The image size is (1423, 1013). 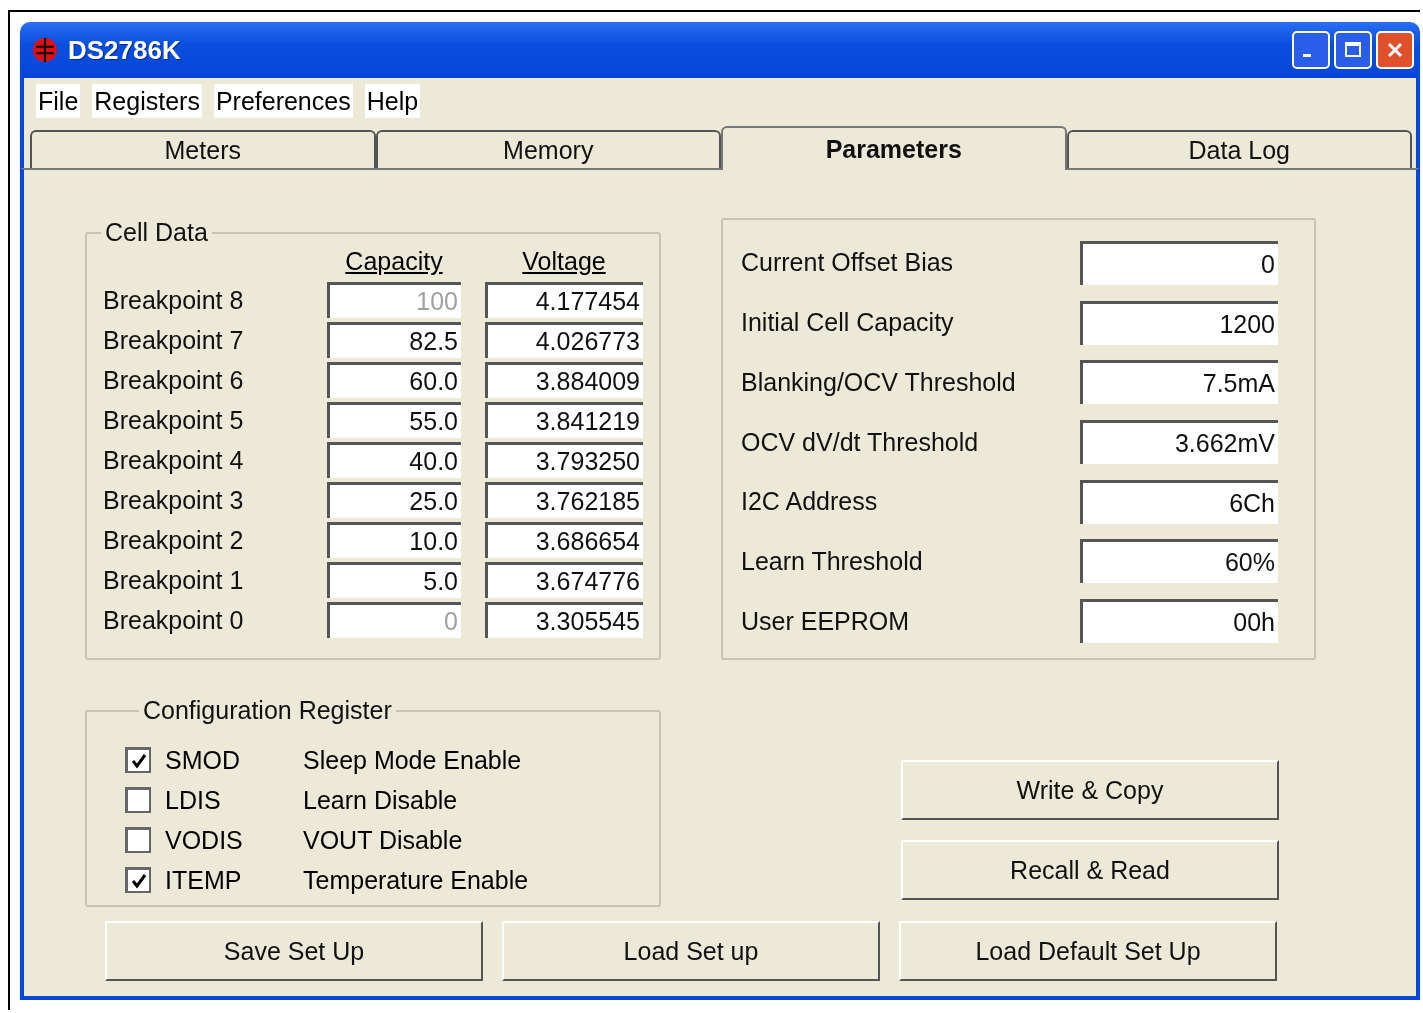 I want to click on group-title: Cell Data, so click(x=156, y=232).